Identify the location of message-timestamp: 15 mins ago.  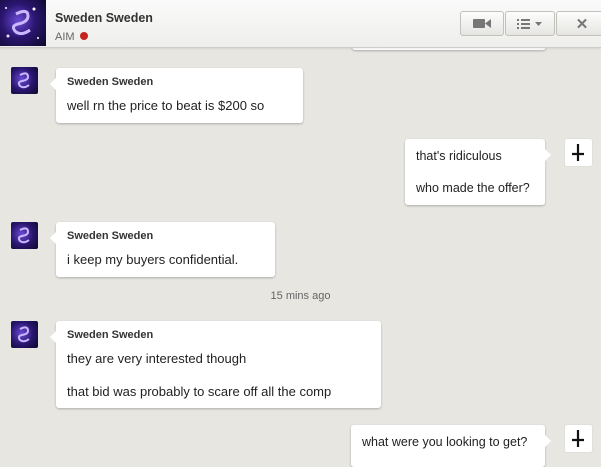
(300, 296).